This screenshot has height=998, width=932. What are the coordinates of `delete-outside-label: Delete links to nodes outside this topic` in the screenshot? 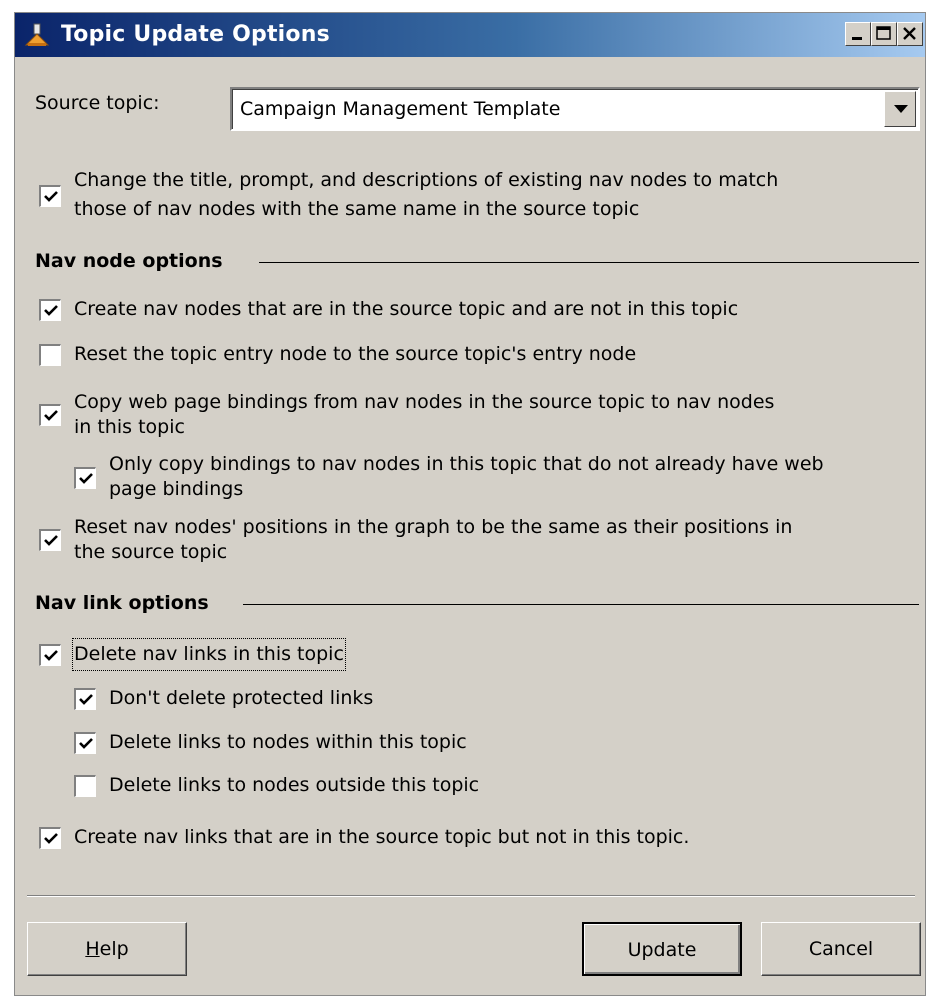 It's located at (294, 785).